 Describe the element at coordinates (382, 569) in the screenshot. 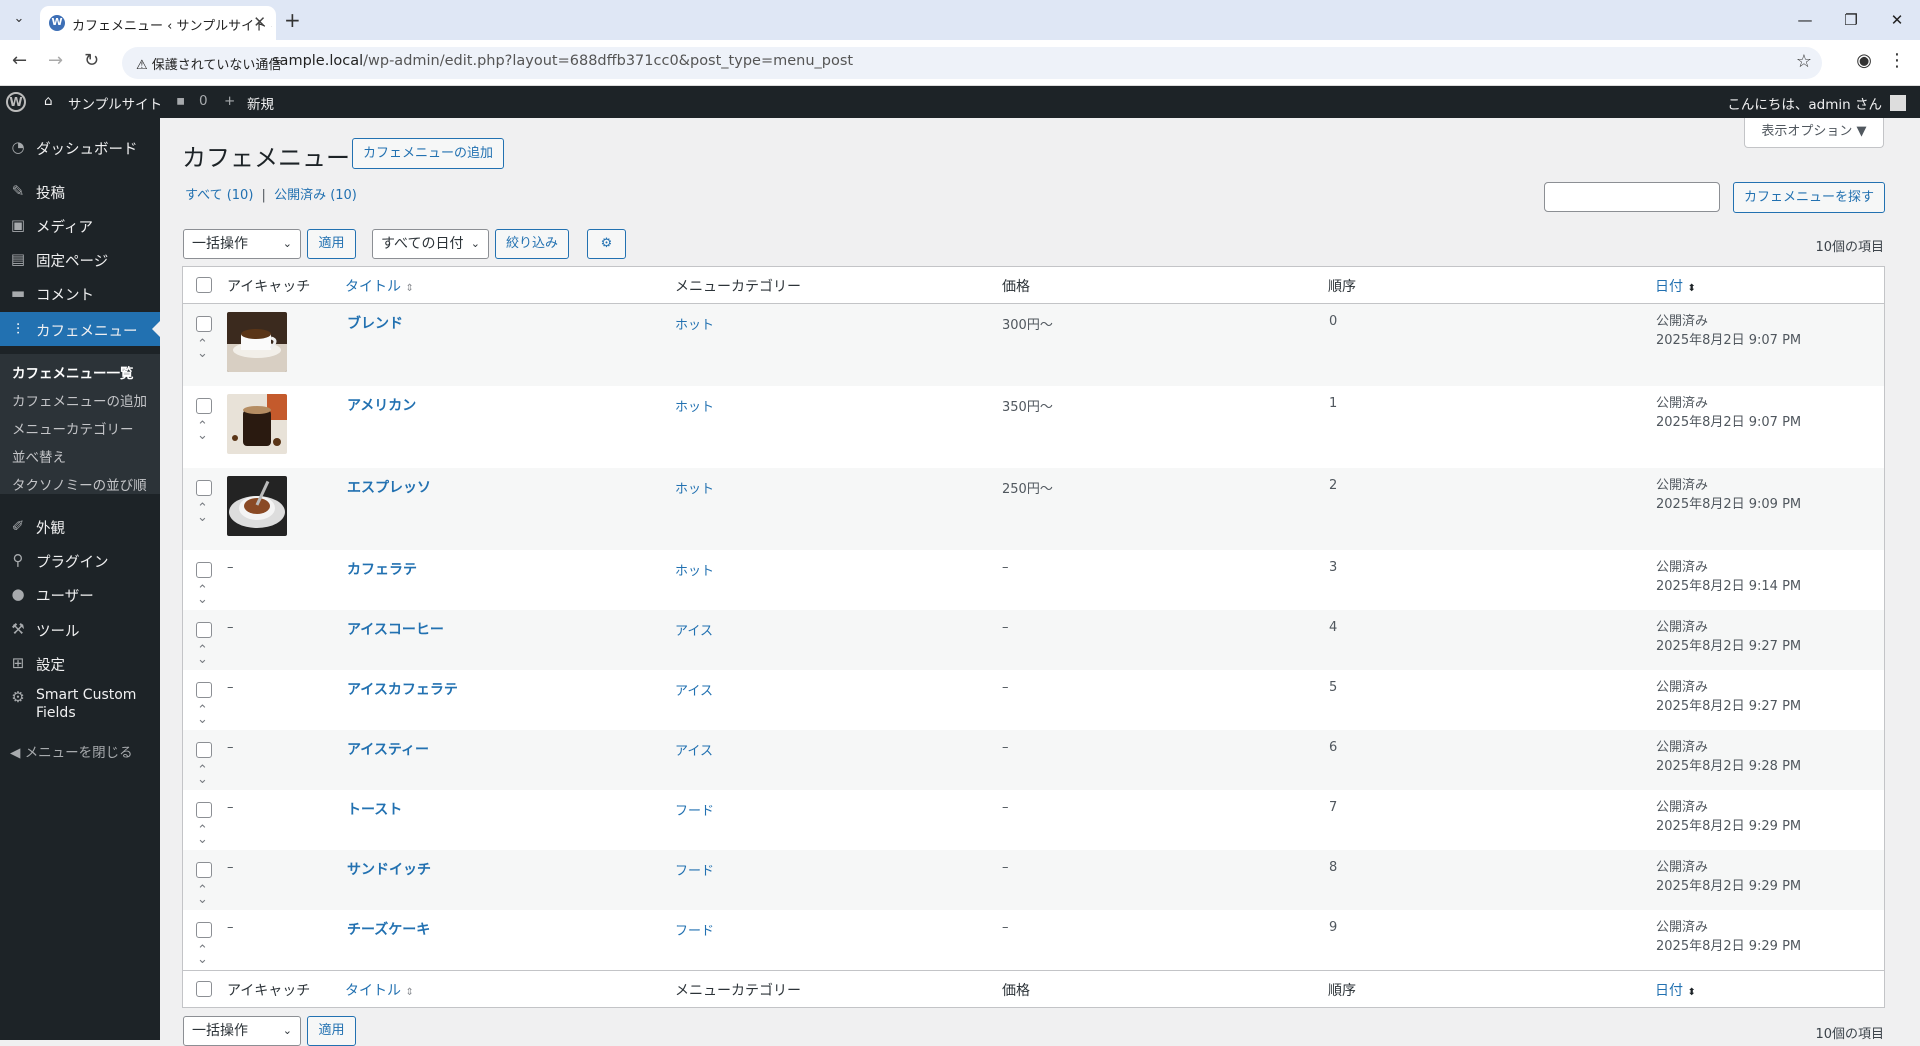

I see `row-title-link: カフェラテ` at that location.